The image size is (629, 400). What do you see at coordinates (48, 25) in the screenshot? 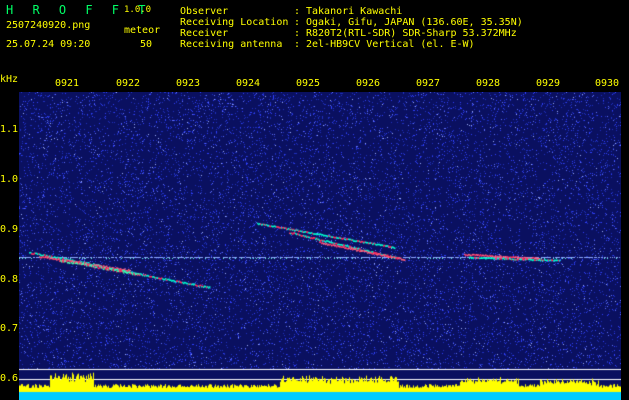
I see `file-name: 2507240920.png` at bounding box center [48, 25].